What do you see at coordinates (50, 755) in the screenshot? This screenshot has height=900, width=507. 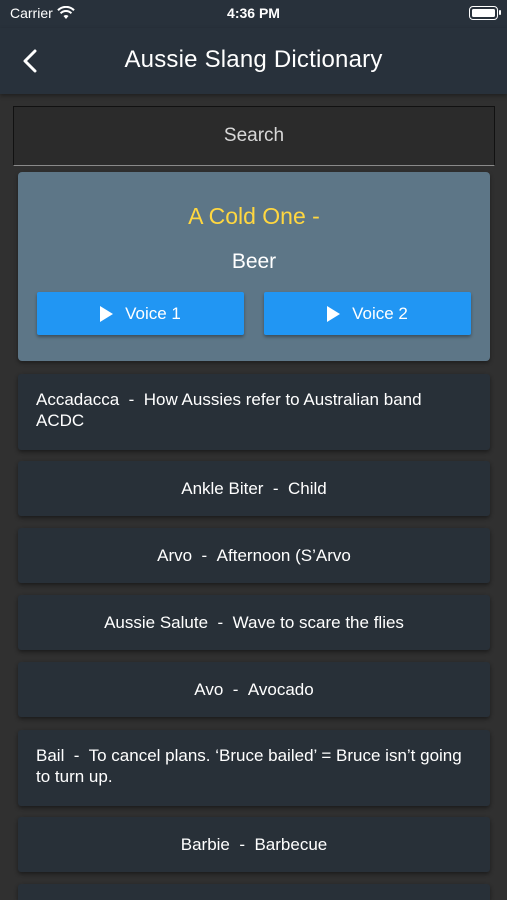 I see `entry-term: Bail` at bounding box center [50, 755].